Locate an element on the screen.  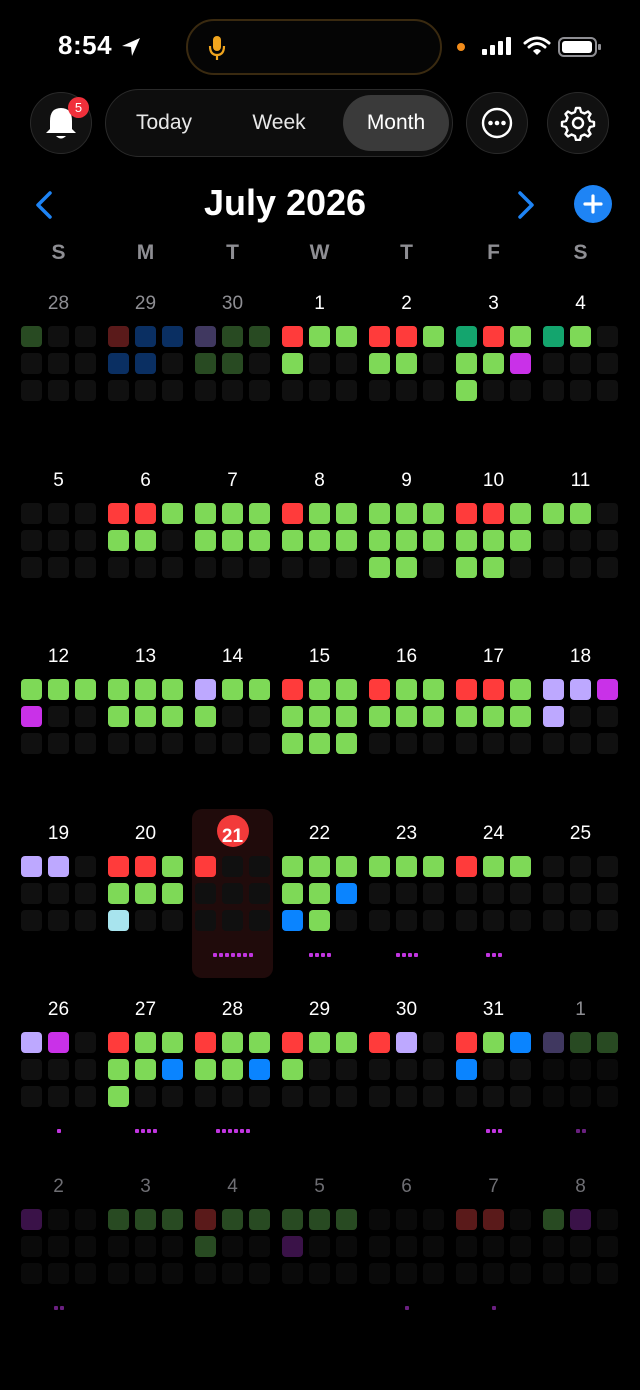
day-cell: 27 is located at coordinates (145, 1079).